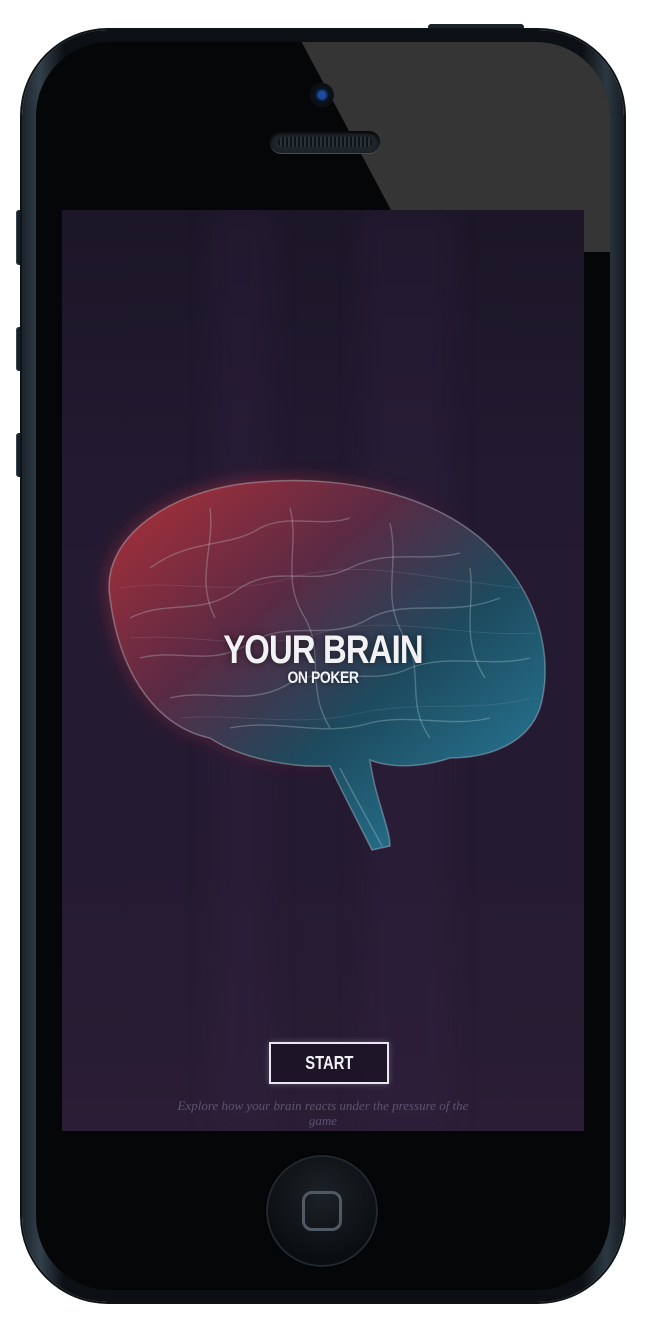  What do you see at coordinates (323, 650) in the screenshot?
I see `app-title: YOUR BRAIN` at bounding box center [323, 650].